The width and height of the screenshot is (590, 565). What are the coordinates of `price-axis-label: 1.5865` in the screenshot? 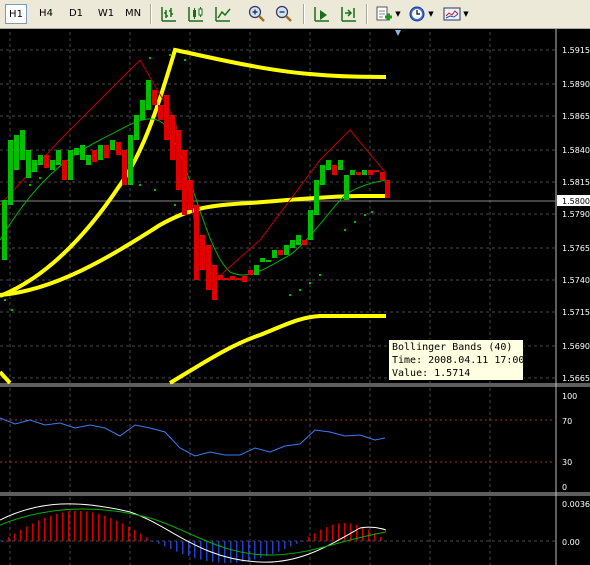 It's located at (576, 116).